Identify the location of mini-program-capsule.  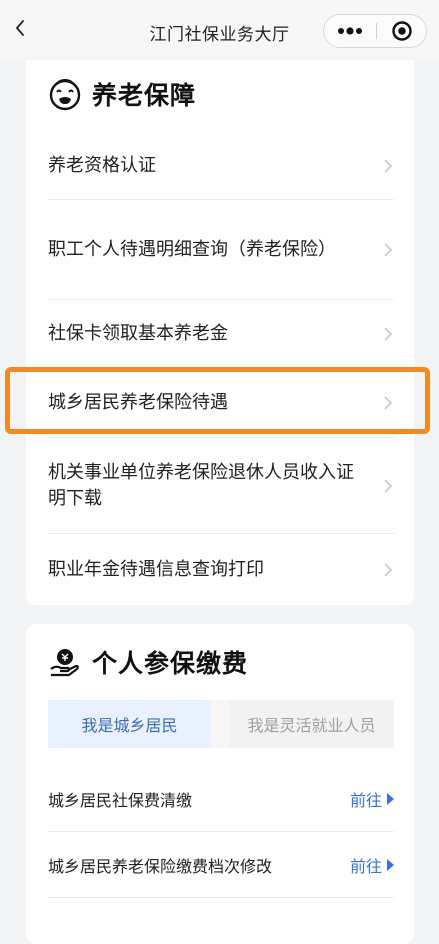
(375, 31).